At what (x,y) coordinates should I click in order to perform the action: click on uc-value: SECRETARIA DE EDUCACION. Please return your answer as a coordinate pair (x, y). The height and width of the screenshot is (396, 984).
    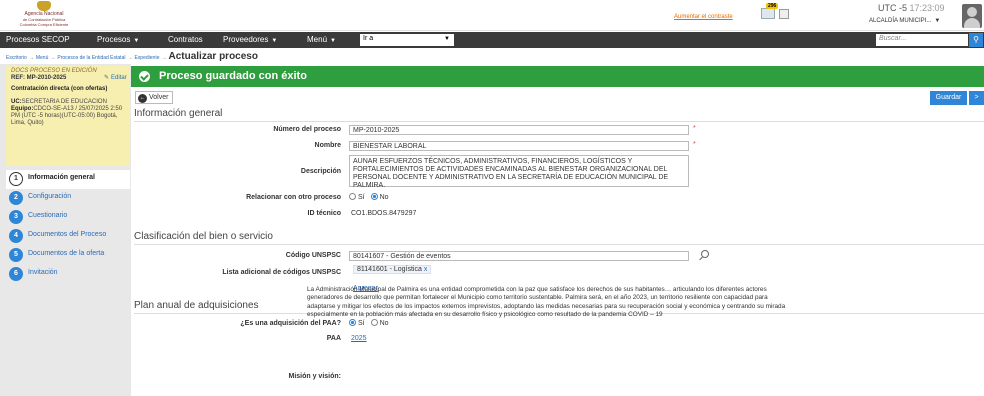
    Looking at the image, I should click on (64, 102).